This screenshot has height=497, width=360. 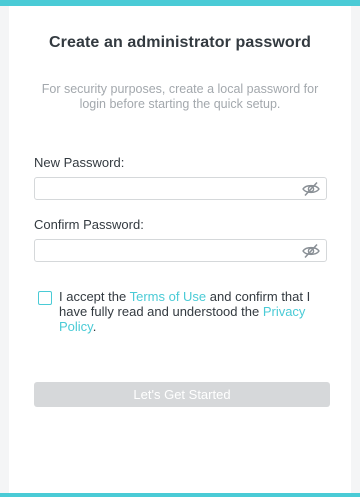 I want to click on terms-of-use-link: Terms of Use, so click(x=168, y=296).